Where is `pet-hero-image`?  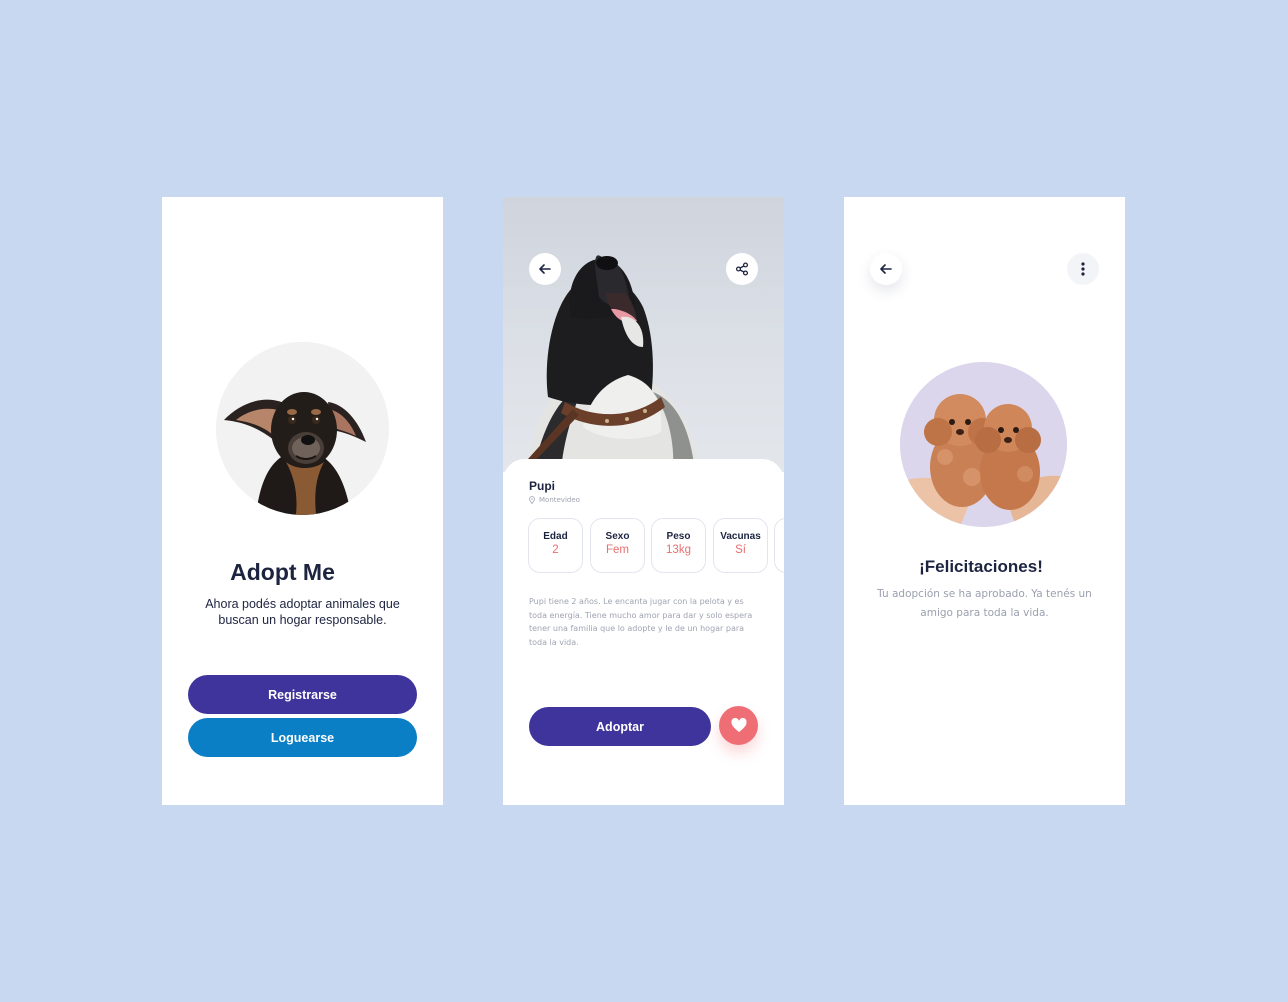
pet-hero-image is located at coordinates (643, 334).